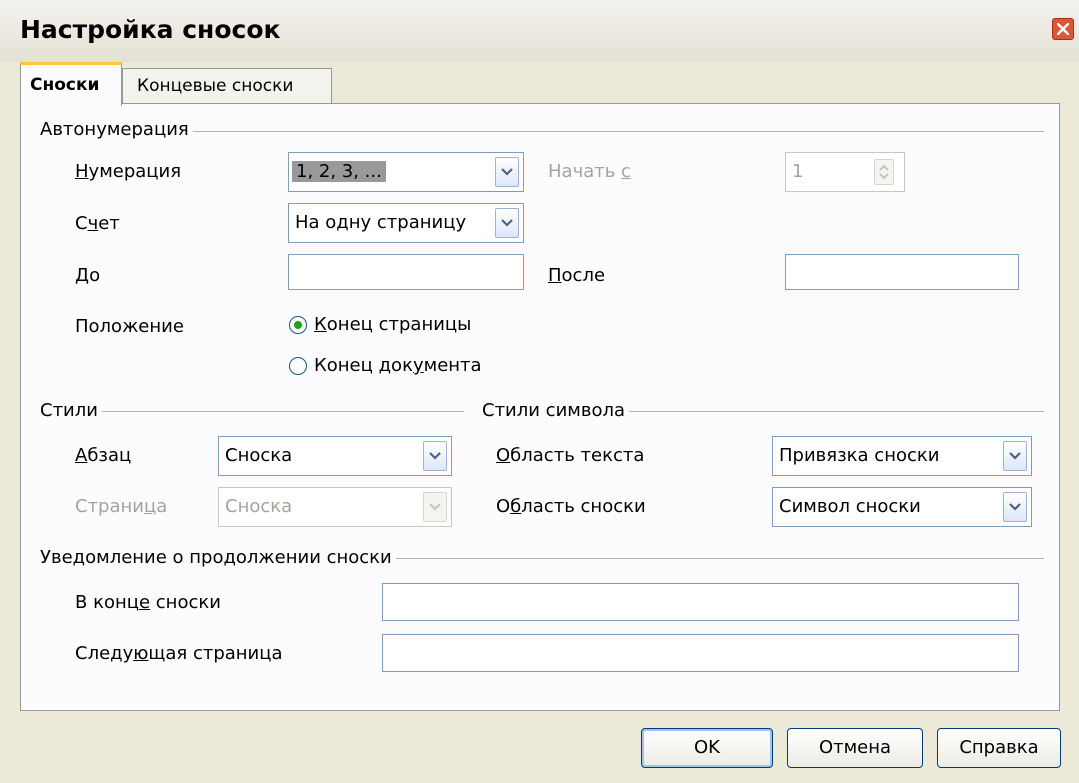 This screenshot has width=1079, height=783. What do you see at coordinates (570, 455) in the screenshot?
I see `text-area-label: Область текста` at bounding box center [570, 455].